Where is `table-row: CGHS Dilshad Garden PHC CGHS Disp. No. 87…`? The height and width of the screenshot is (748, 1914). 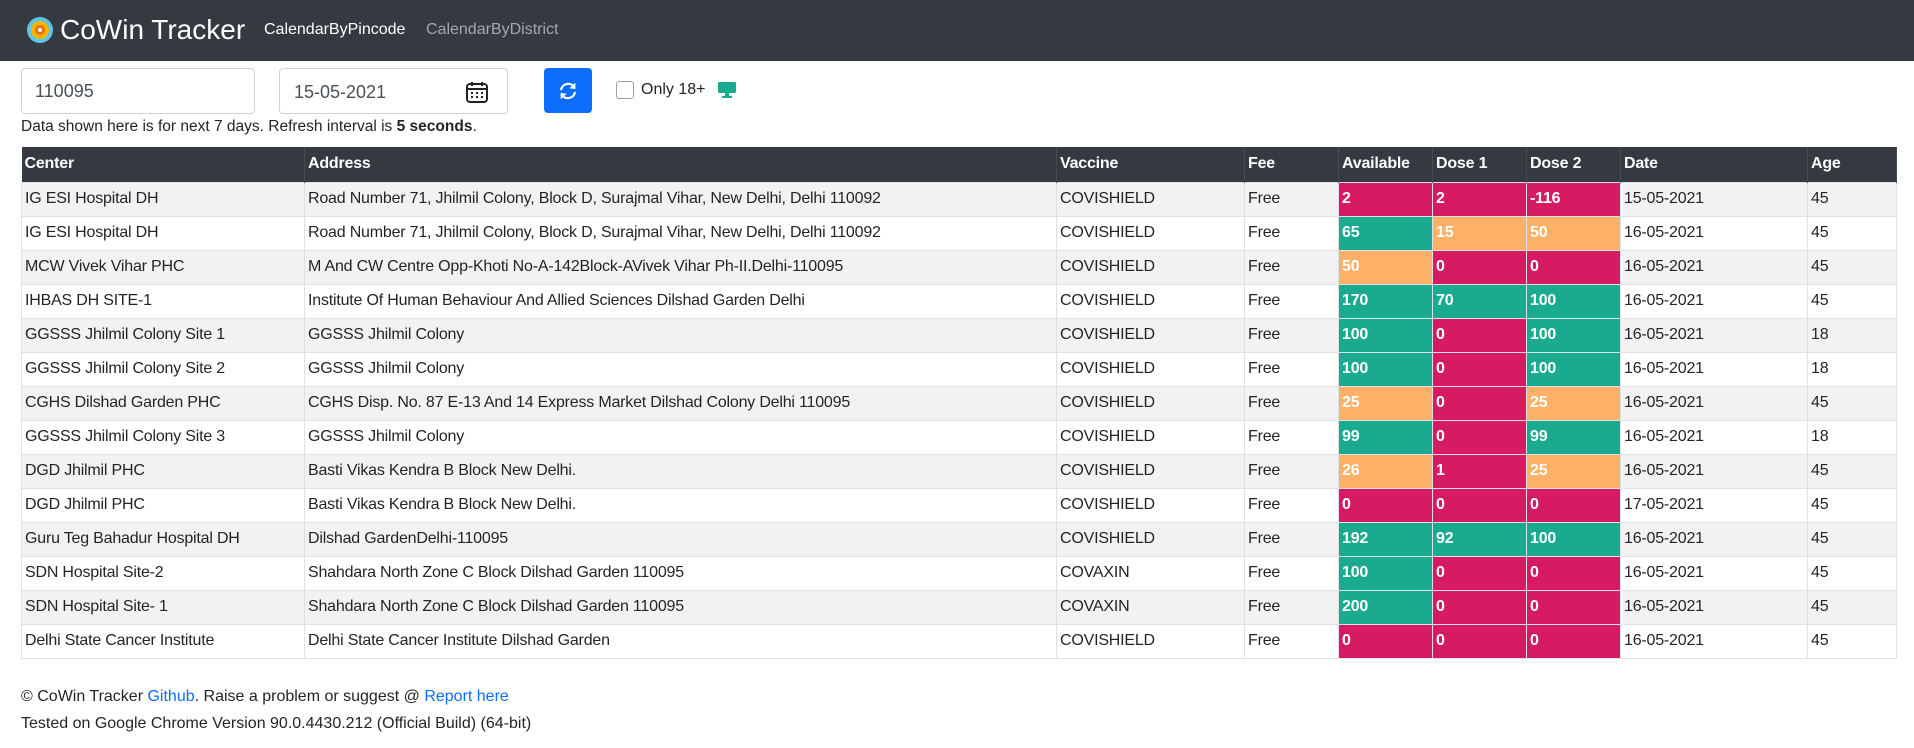
table-row: CGHS Dilshad Garden PHC CGHS Disp. No. 87… is located at coordinates (959, 403).